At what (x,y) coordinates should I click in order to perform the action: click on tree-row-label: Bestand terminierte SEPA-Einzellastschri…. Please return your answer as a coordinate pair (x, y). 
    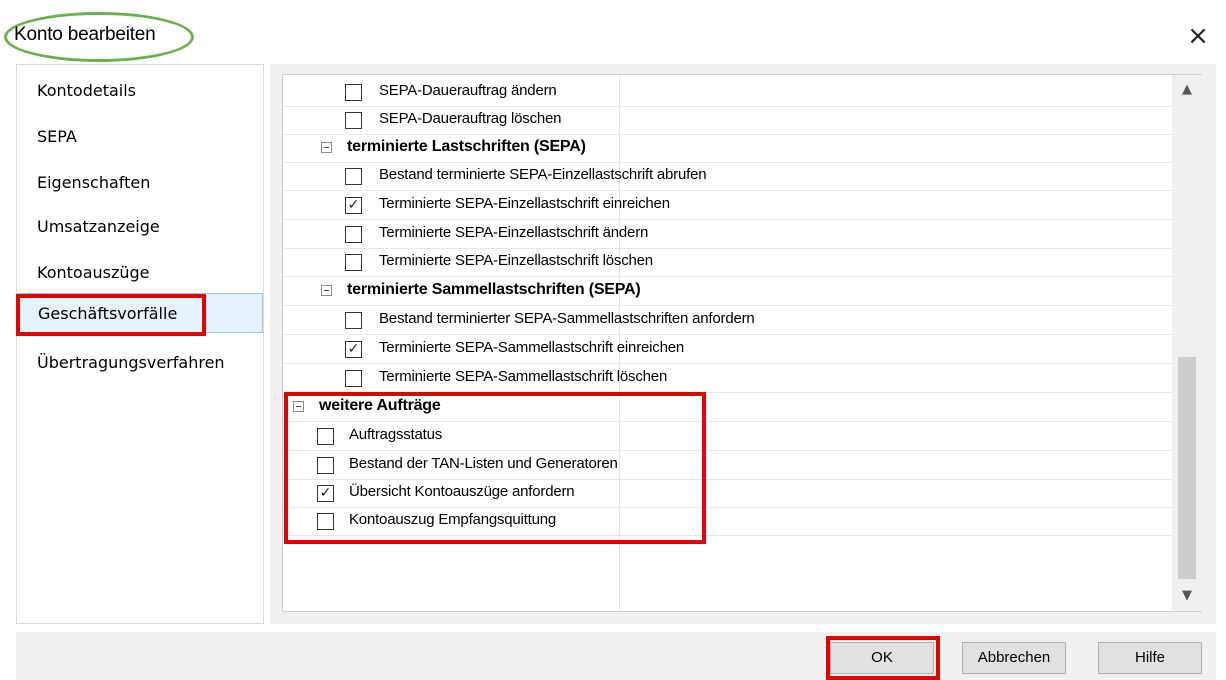
    Looking at the image, I should click on (543, 174).